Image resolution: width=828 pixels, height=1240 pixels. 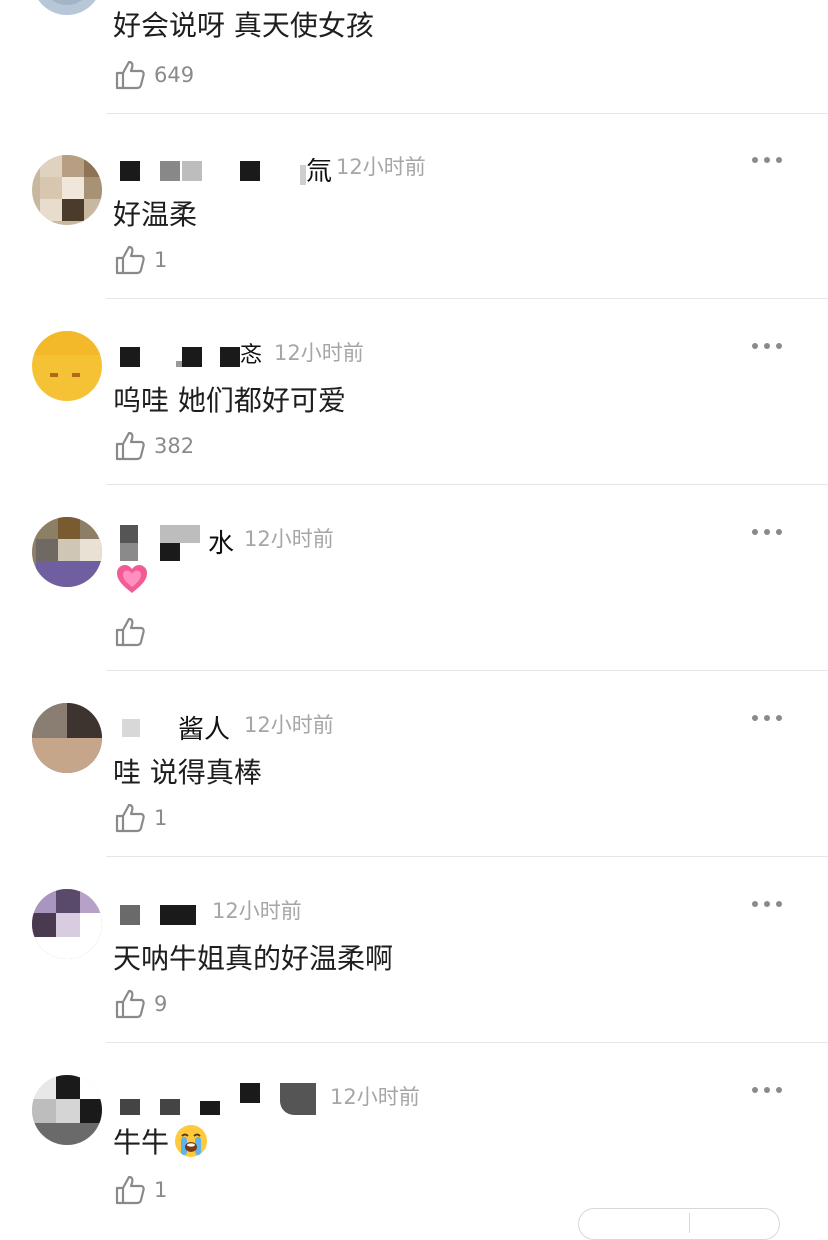 What do you see at coordinates (204, 730) in the screenshot?
I see `username-tail: 酱人` at bounding box center [204, 730].